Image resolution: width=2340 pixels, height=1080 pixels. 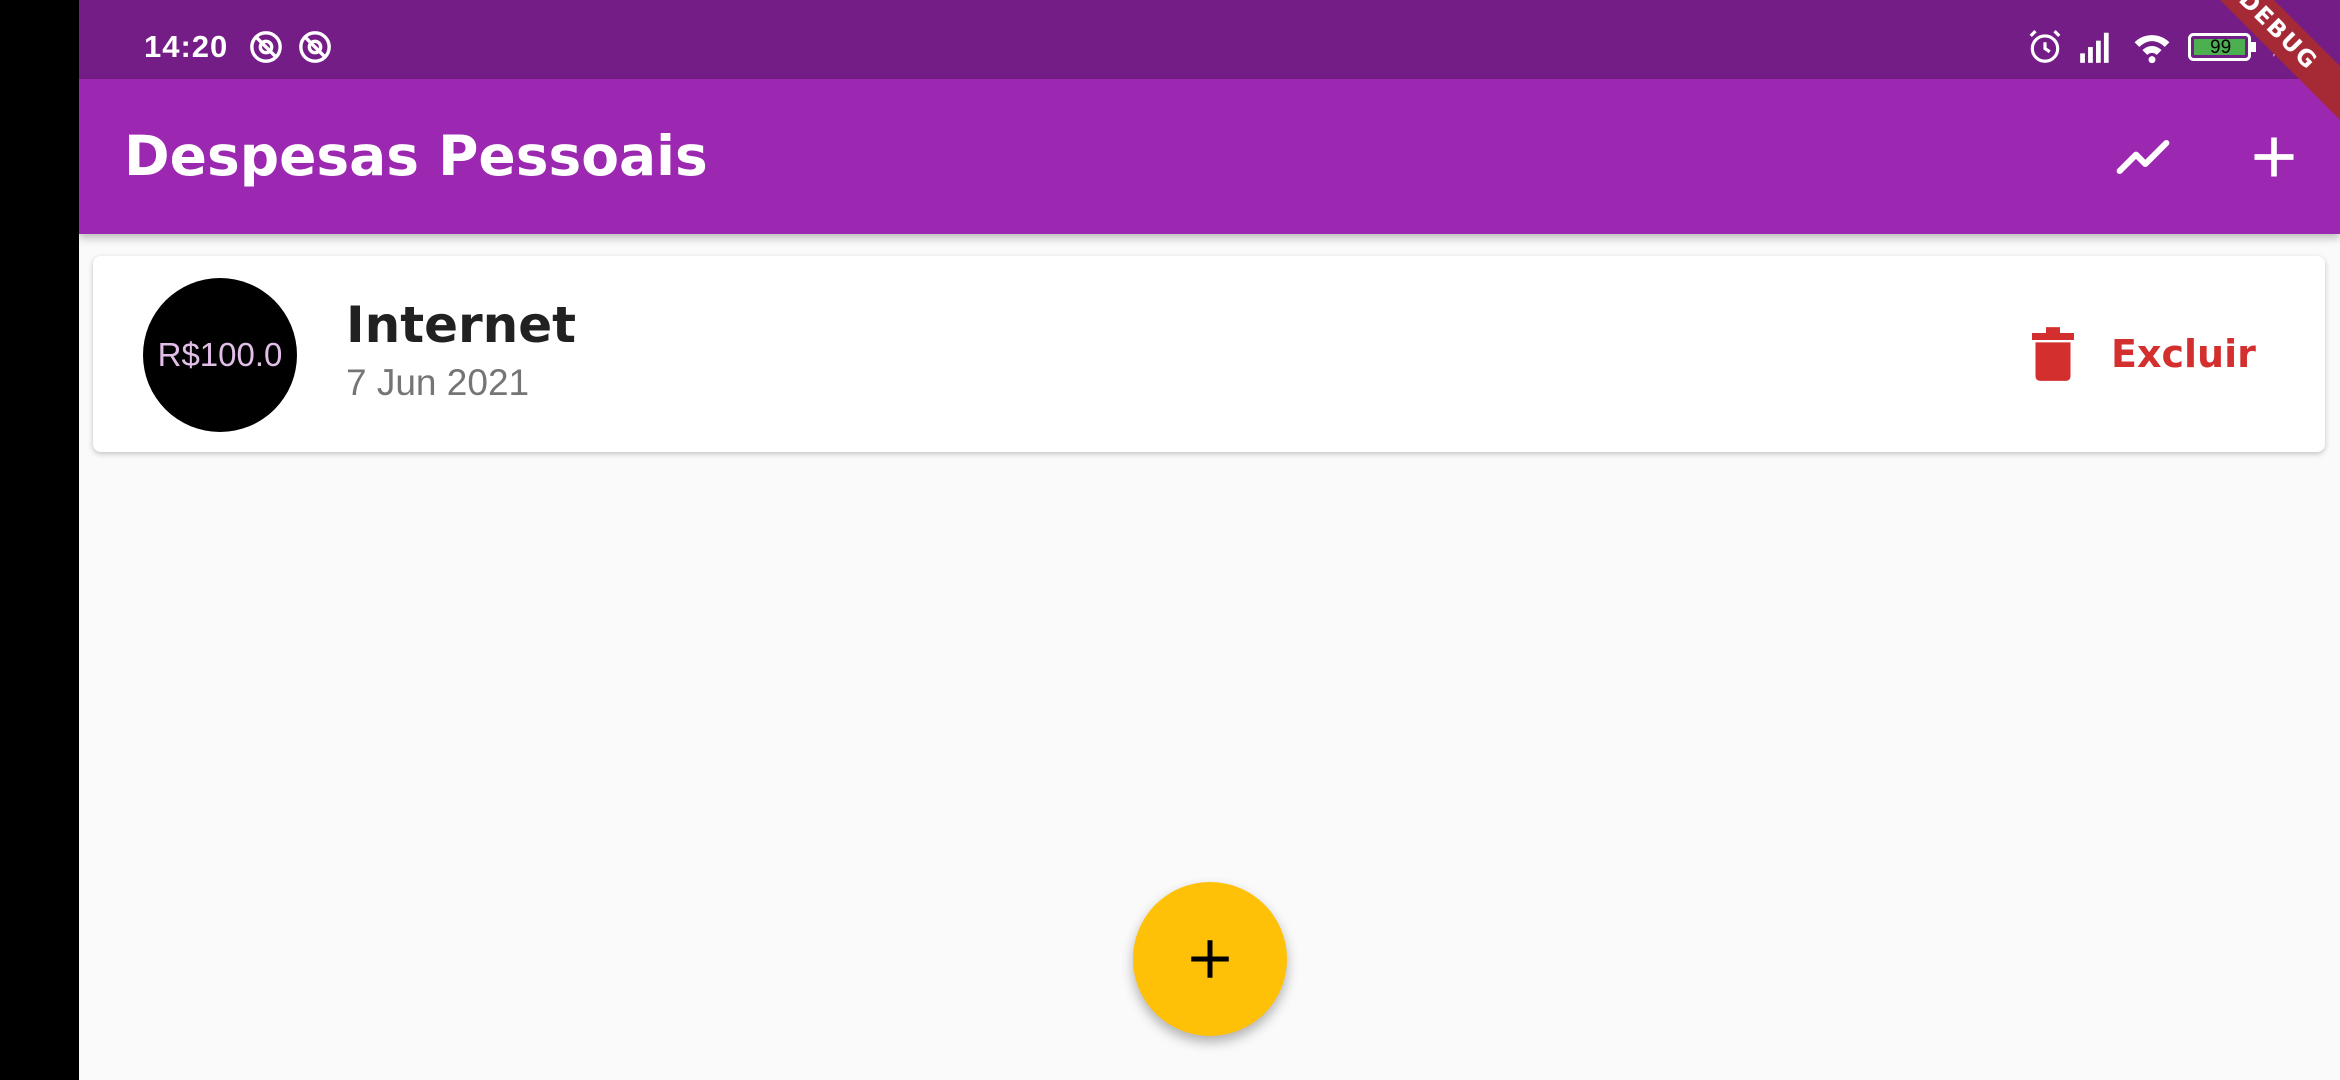 What do you see at coordinates (2152, 49) in the screenshot?
I see `wifi-icon` at bounding box center [2152, 49].